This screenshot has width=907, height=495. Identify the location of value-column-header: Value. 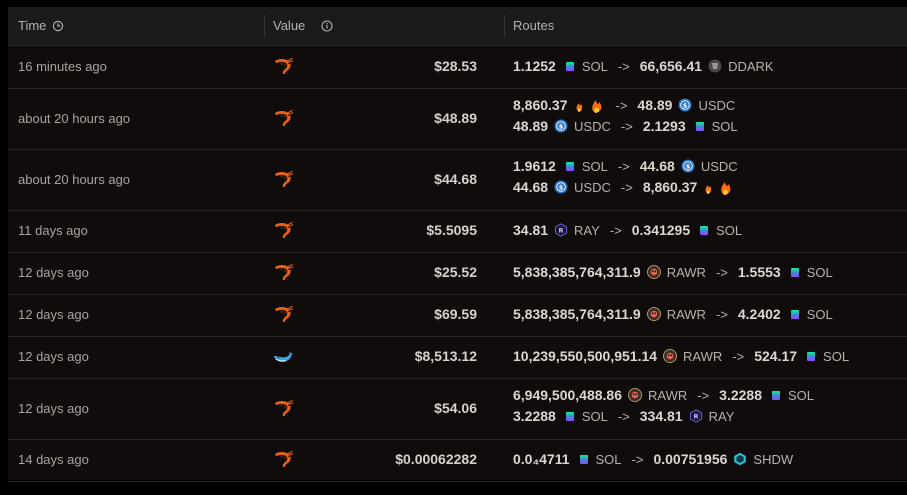
(303, 25).